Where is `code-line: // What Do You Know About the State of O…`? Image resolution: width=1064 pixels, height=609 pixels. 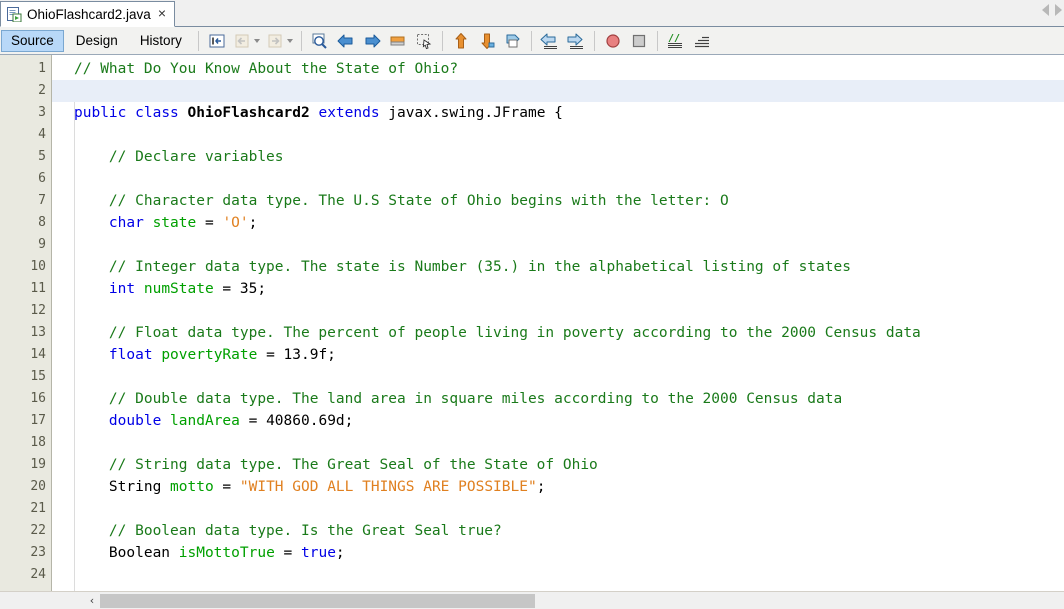
code-line: // What Do You Know About the State of O… is located at coordinates (558, 69).